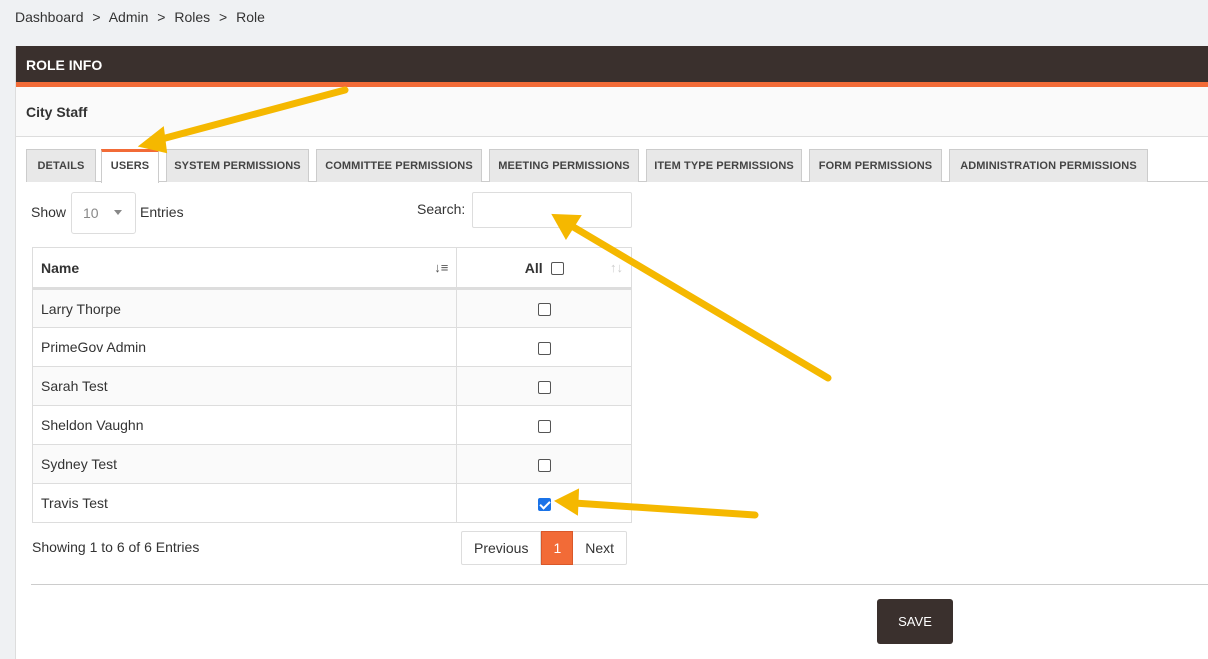 This screenshot has height=659, width=1208. Describe the element at coordinates (915, 621) in the screenshot. I see `save-button: SAVE` at that location.